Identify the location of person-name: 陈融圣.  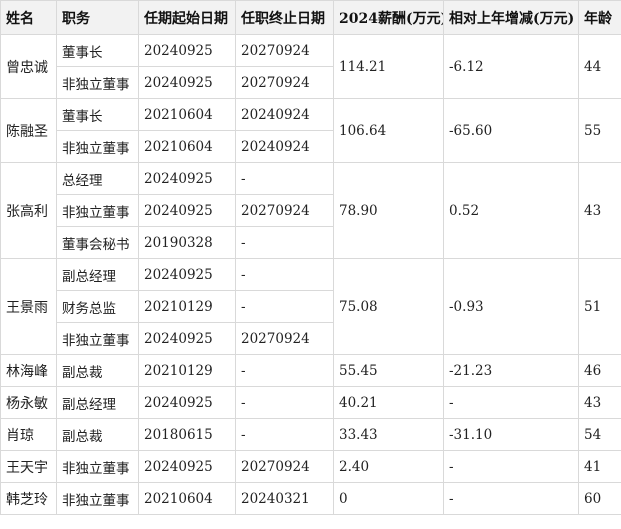
(28, 130).